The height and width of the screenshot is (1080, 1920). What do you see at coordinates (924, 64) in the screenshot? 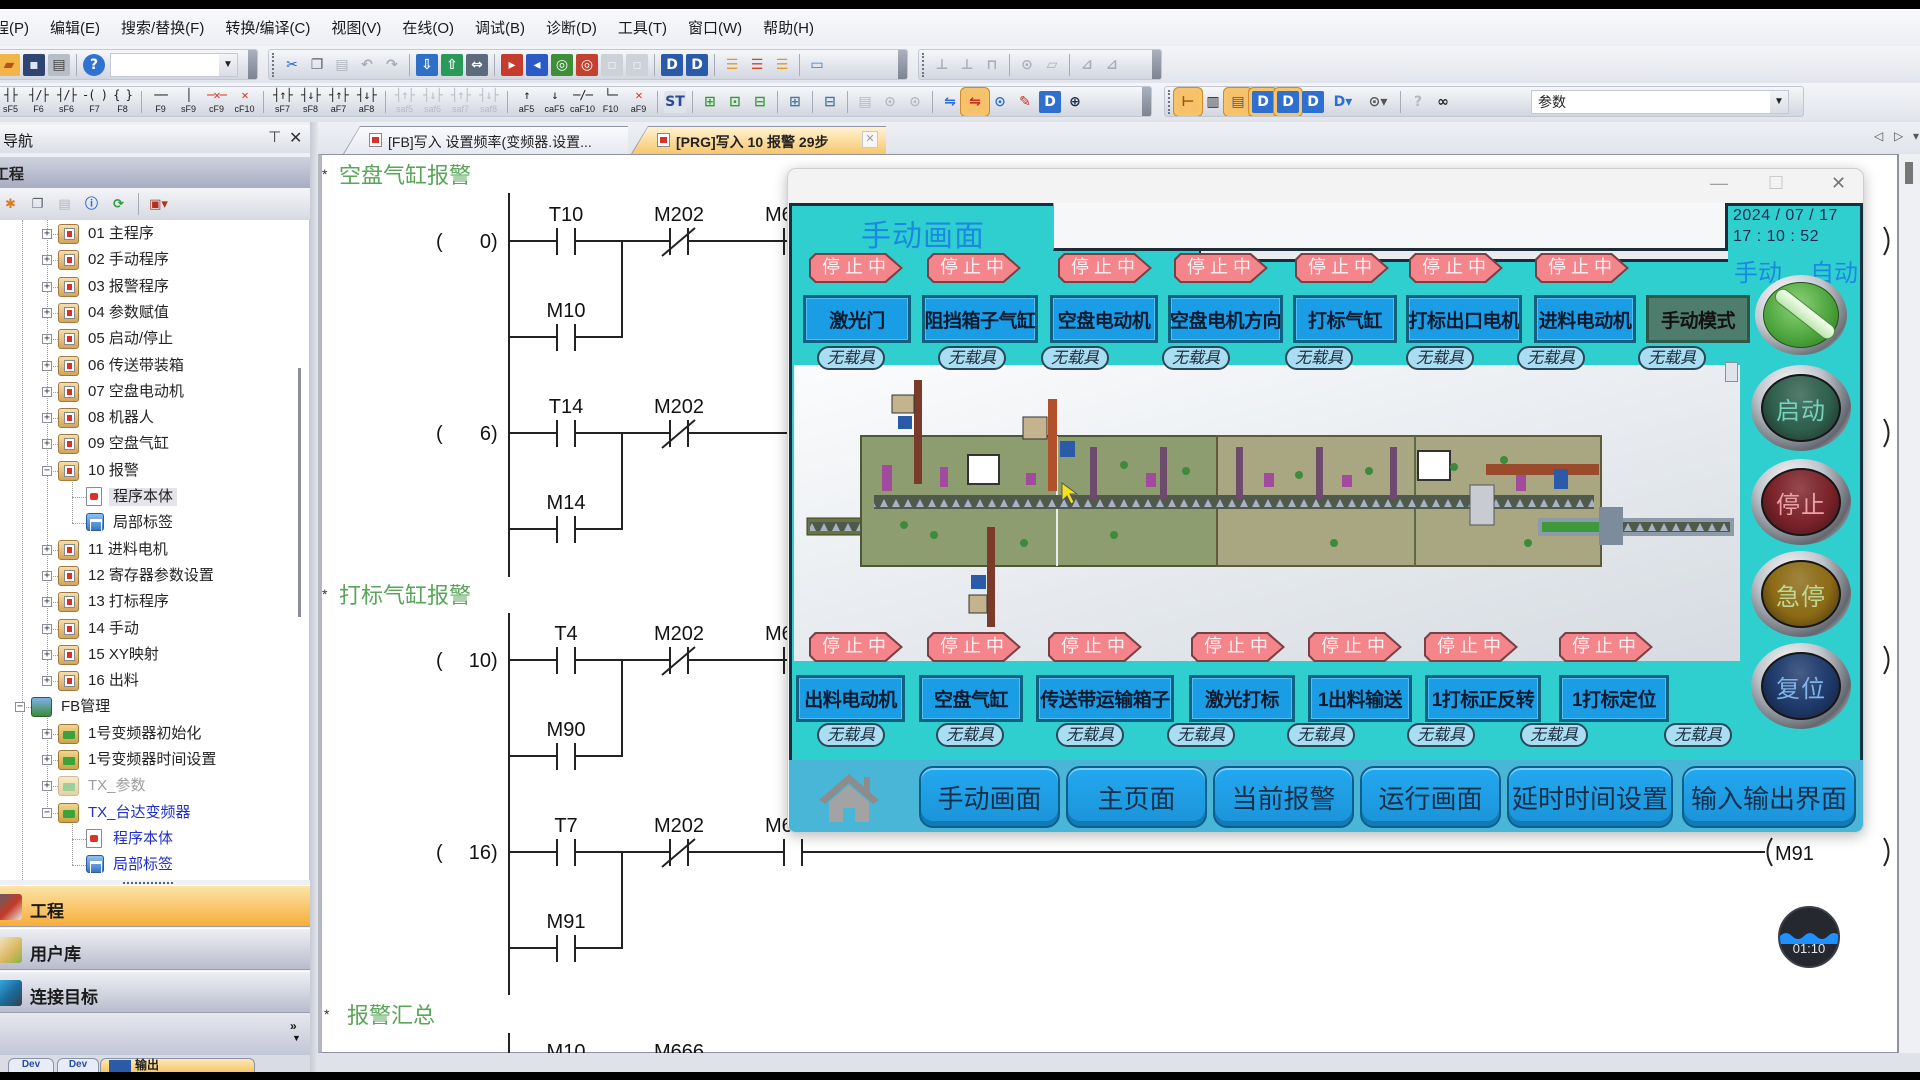
I see `toolbar-grip` at bounding box center [924, 64].